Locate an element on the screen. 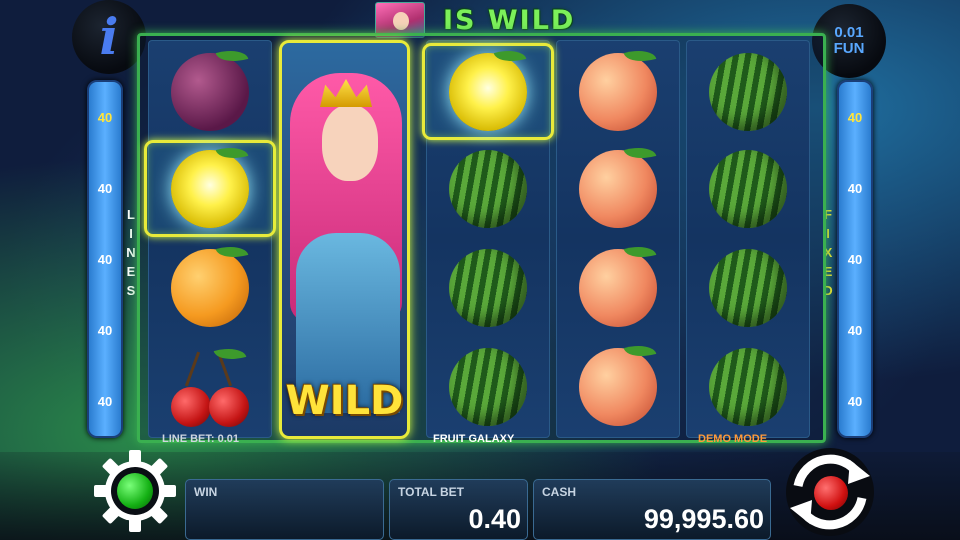 The height and width of the screenshot is (540, 960). left-lines-bar: 40 40 40 40 40 is located at coordinates (105, 259).